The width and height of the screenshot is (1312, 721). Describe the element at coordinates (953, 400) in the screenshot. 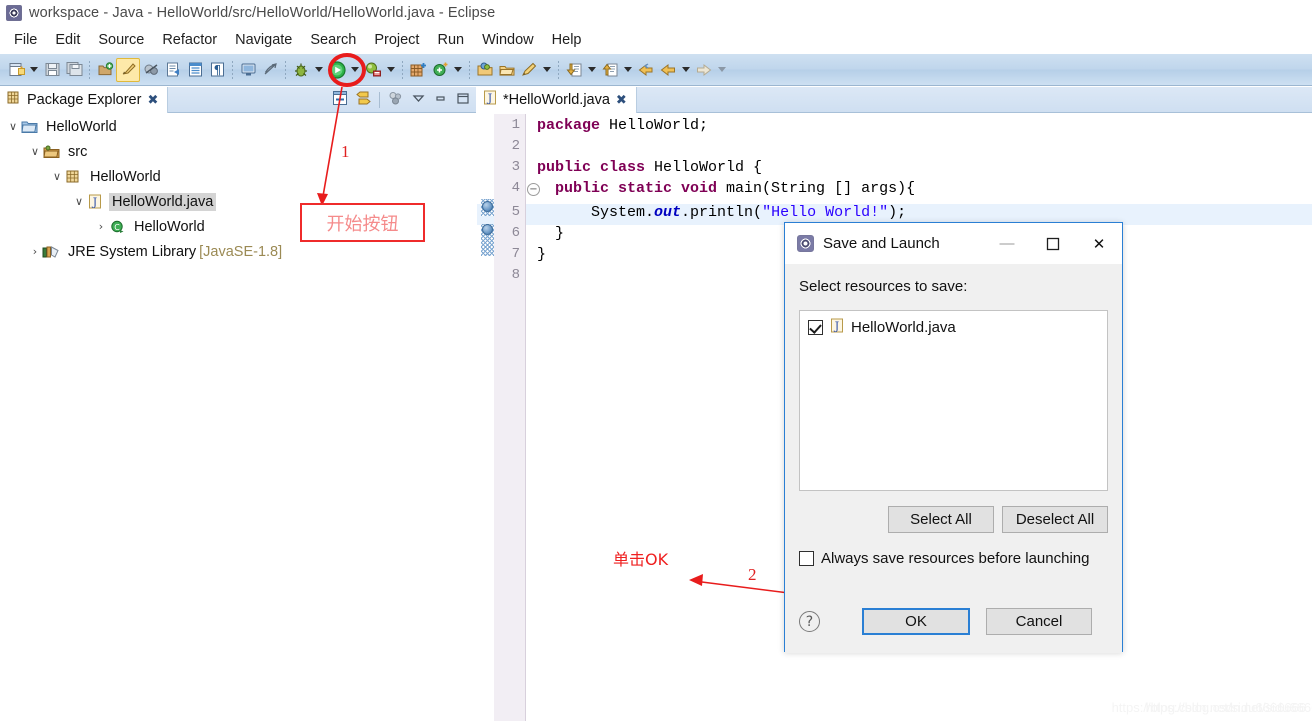

I see `resource-list: J HelloWorld.java` at that location.